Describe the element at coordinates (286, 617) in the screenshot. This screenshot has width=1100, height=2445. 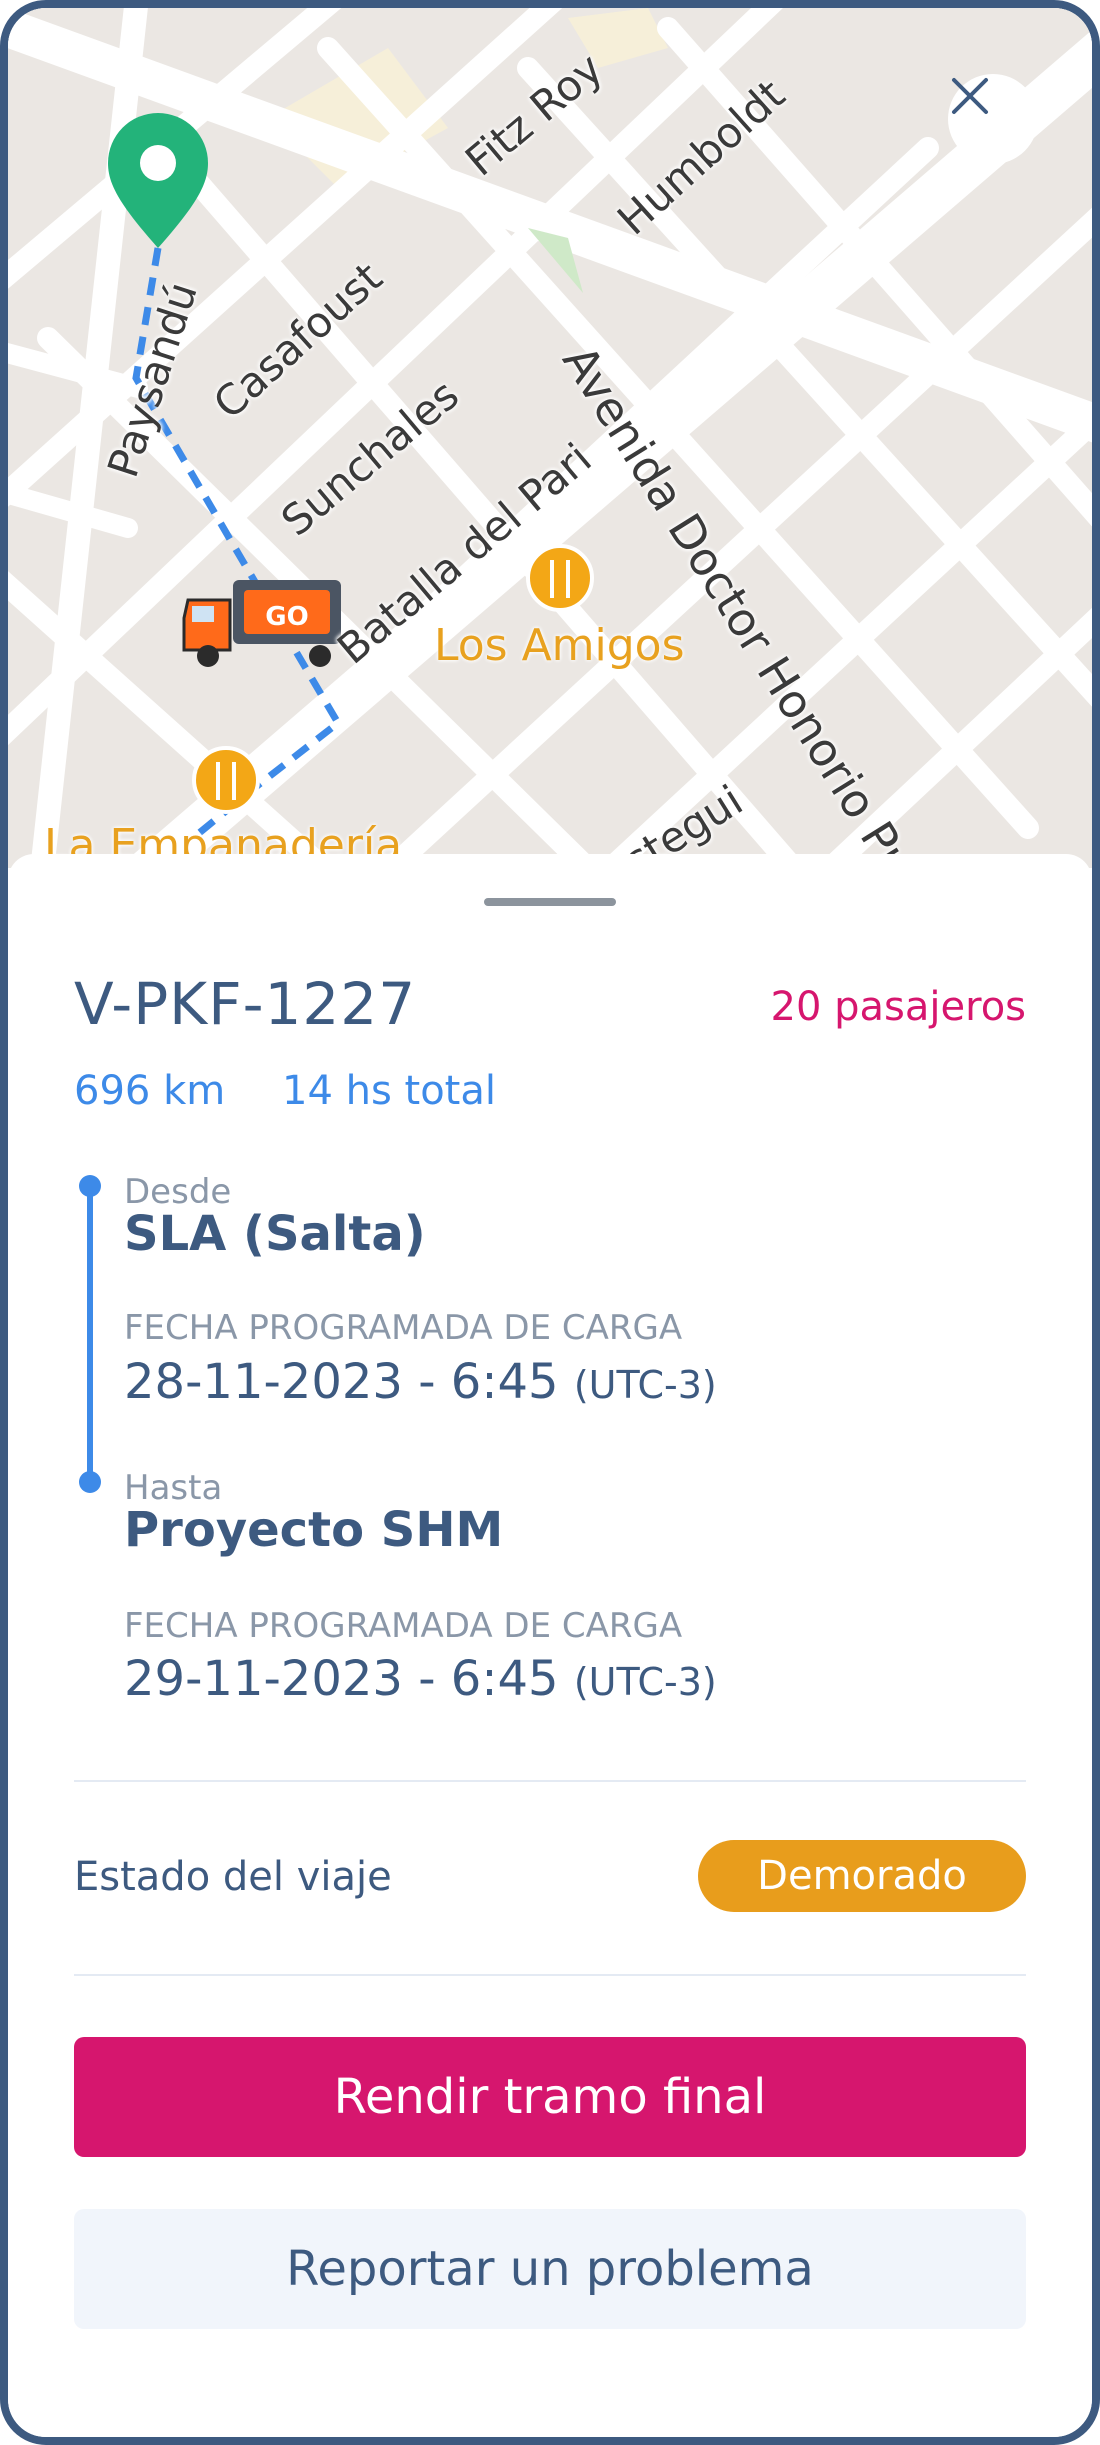
I see `svg-text: GO` at that location.